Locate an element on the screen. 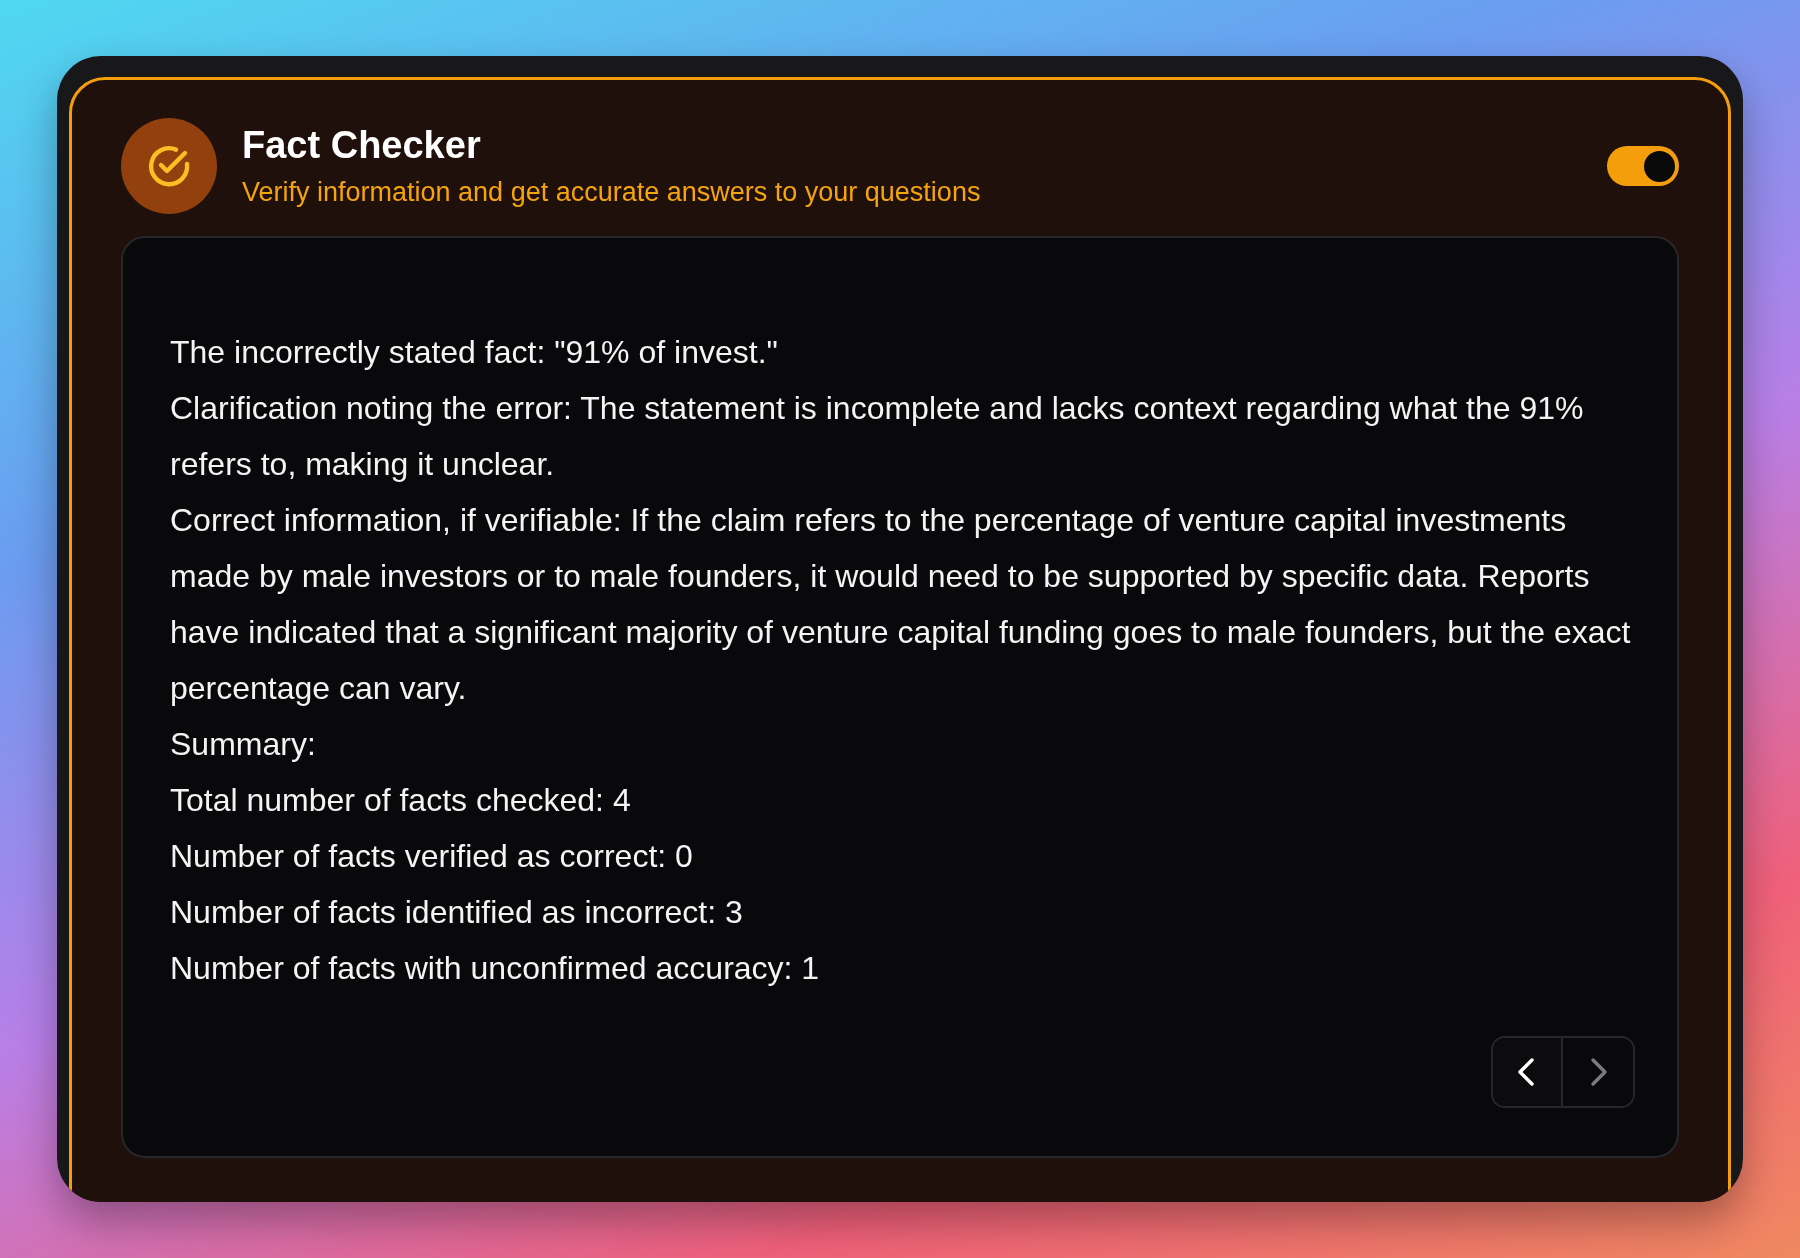 The image size is (1800, 1258). response-text: Number of facts with unconfirmed accuracy: 1 is located at coordinates (495, 968).